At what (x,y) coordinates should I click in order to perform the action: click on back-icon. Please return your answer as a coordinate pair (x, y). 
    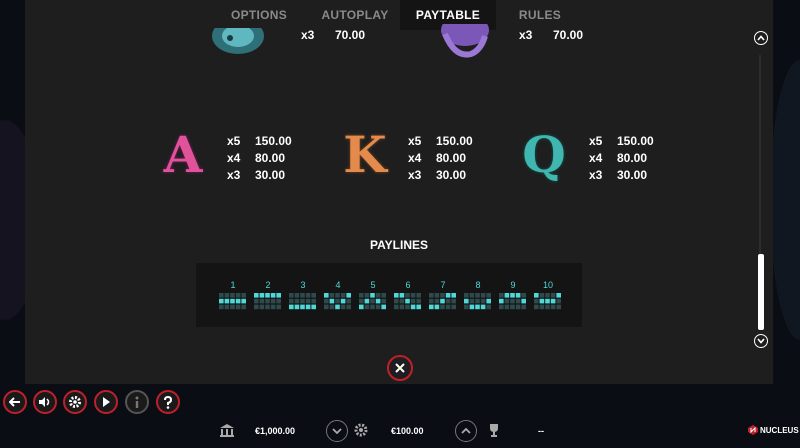
    Looking at the image, I should click on (14, 402).